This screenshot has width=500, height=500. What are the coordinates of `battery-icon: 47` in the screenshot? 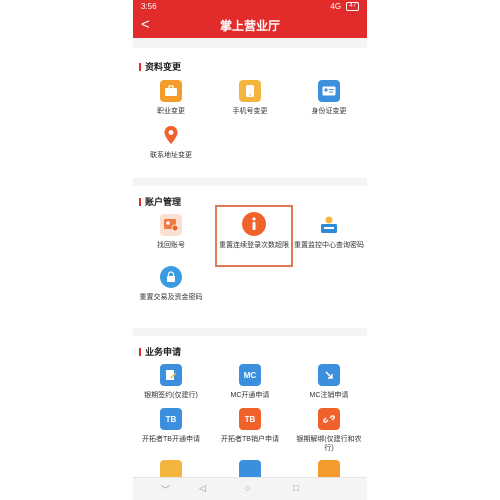 It's located at (352, 7).